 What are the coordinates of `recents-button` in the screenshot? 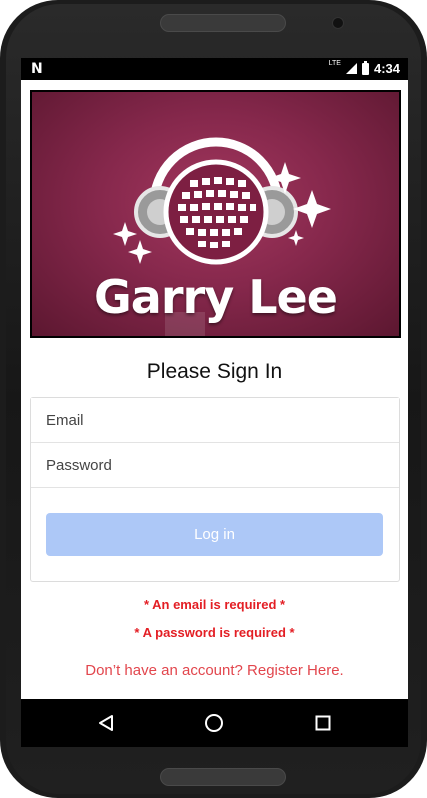 It's located at (323, 723).